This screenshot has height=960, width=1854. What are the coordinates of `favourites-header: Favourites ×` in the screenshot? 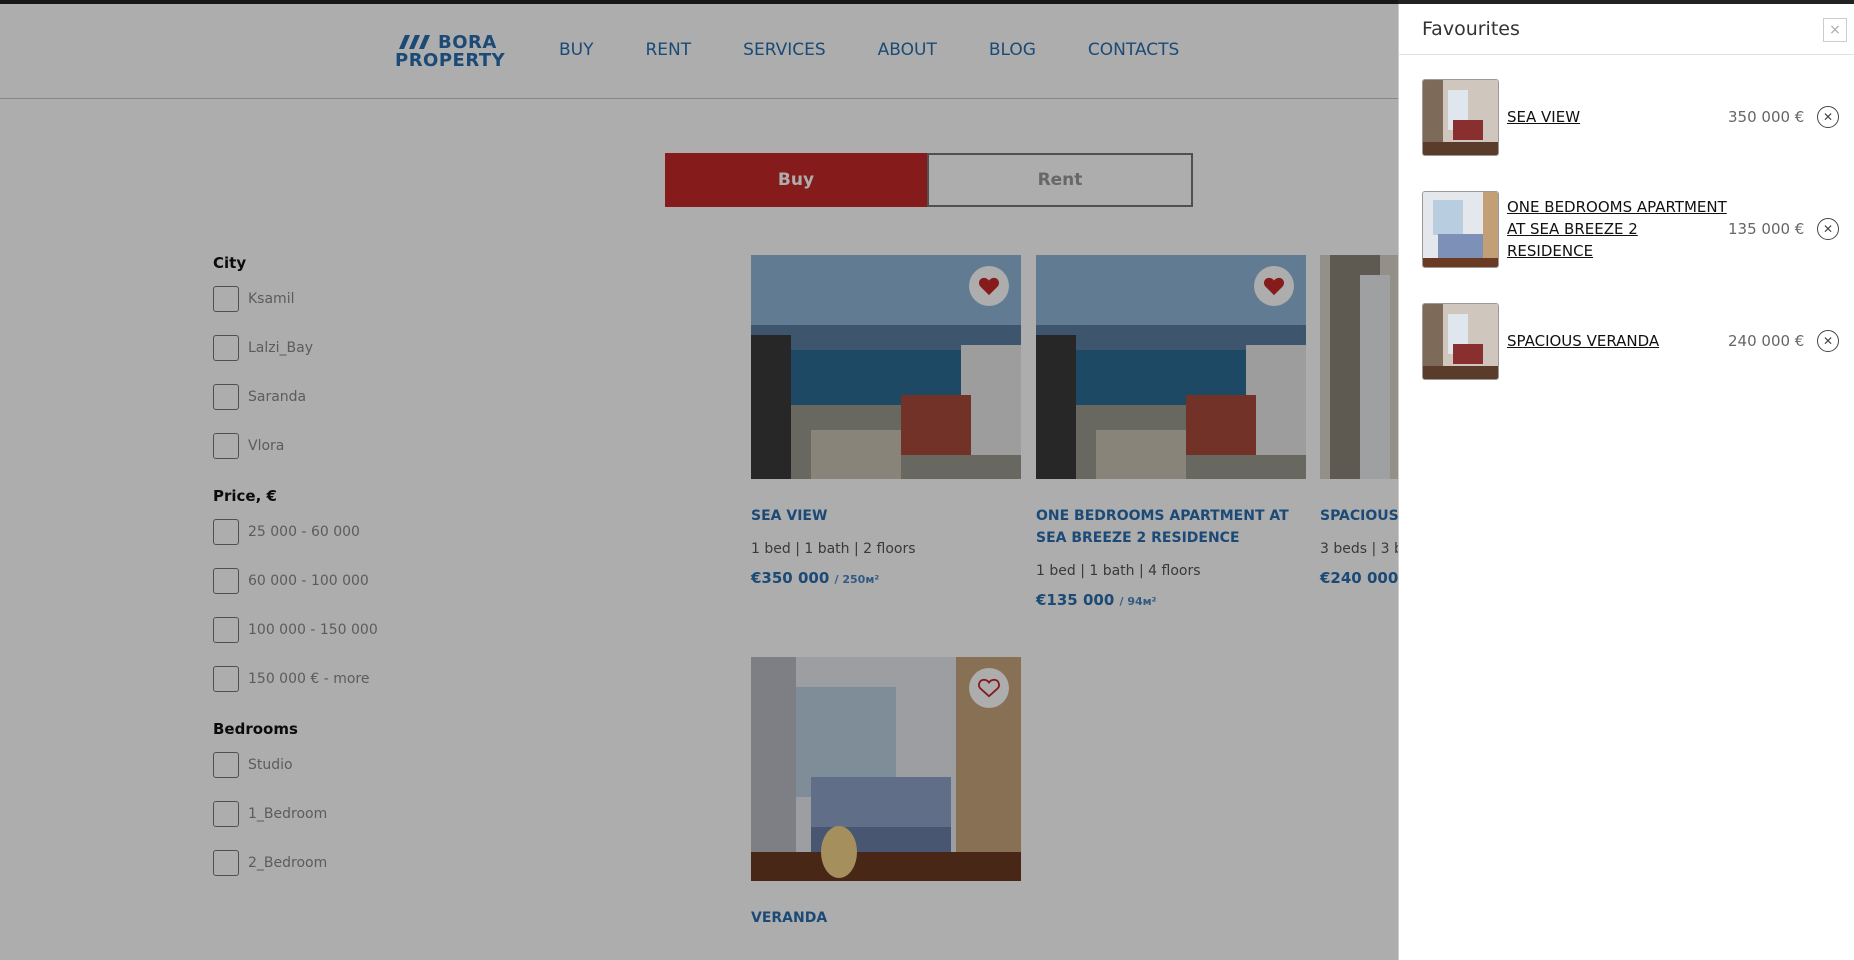 It's located at (1626, 29).